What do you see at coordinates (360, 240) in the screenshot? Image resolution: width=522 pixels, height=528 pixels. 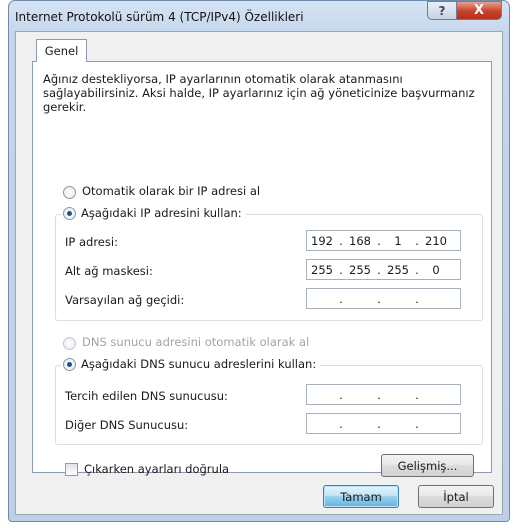 I see `octet: 168` at bounding box center [360, 240].